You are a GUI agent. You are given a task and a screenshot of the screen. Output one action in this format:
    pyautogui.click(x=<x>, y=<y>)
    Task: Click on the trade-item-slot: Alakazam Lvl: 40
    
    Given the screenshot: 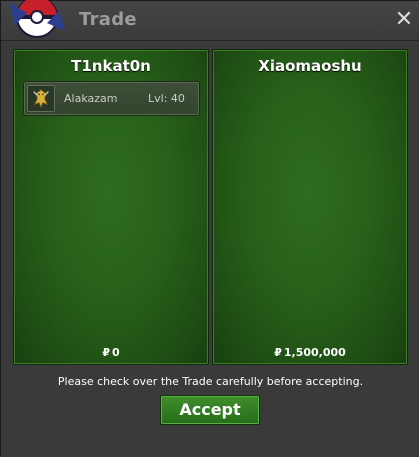 What is the action you would take?
    pyautogui.click(x=111, y=98)
    